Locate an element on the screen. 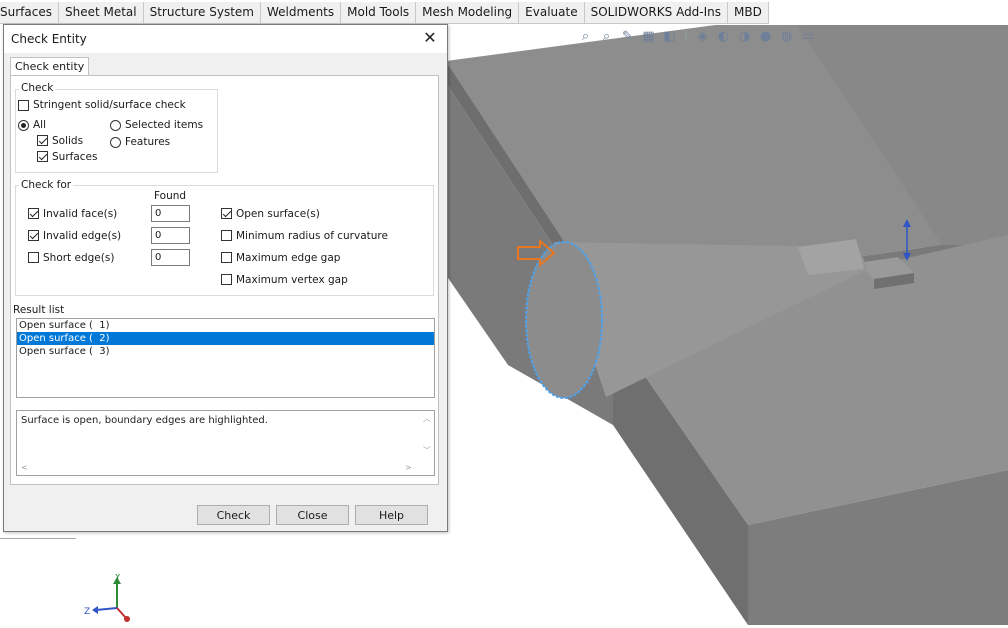  short-edges-label: Short edge(s) is located at coordinates (79, 258).